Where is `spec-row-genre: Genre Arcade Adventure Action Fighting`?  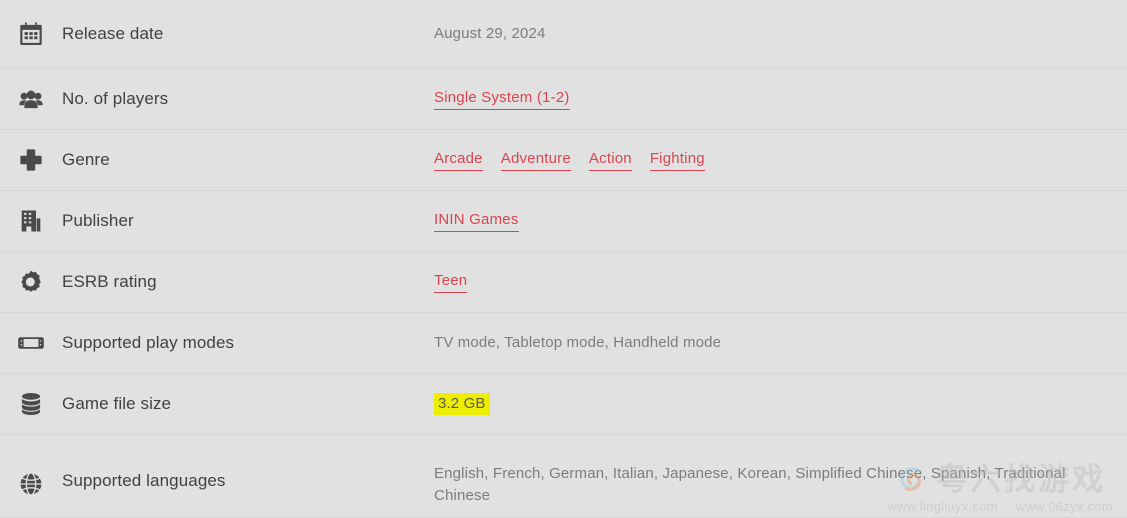 spec-row-genre: Genre Arcade Adventure Action Fighting is located at coordinates (563, 160).